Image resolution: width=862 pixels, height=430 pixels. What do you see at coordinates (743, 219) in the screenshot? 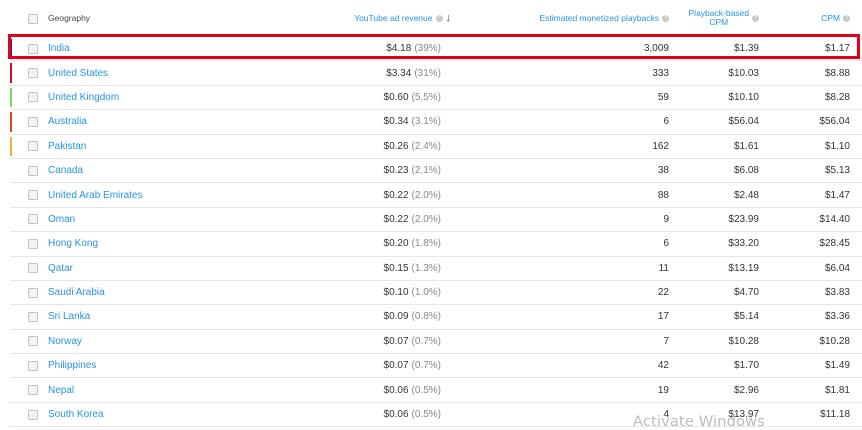
I see `playback-cpm-cell: $23.99` at bounding box center [743, 219].